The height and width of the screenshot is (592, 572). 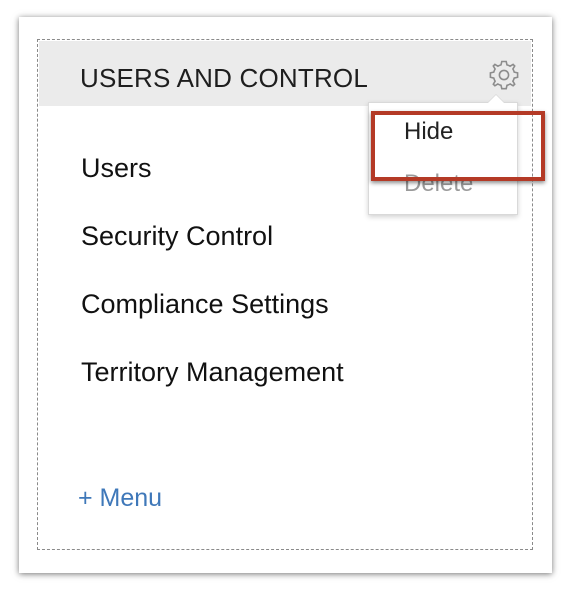 What do you see at coordinates (120, 498) in the screenshot?
I see `add-menu-link: + Menu` at bounding box center [120, 498].